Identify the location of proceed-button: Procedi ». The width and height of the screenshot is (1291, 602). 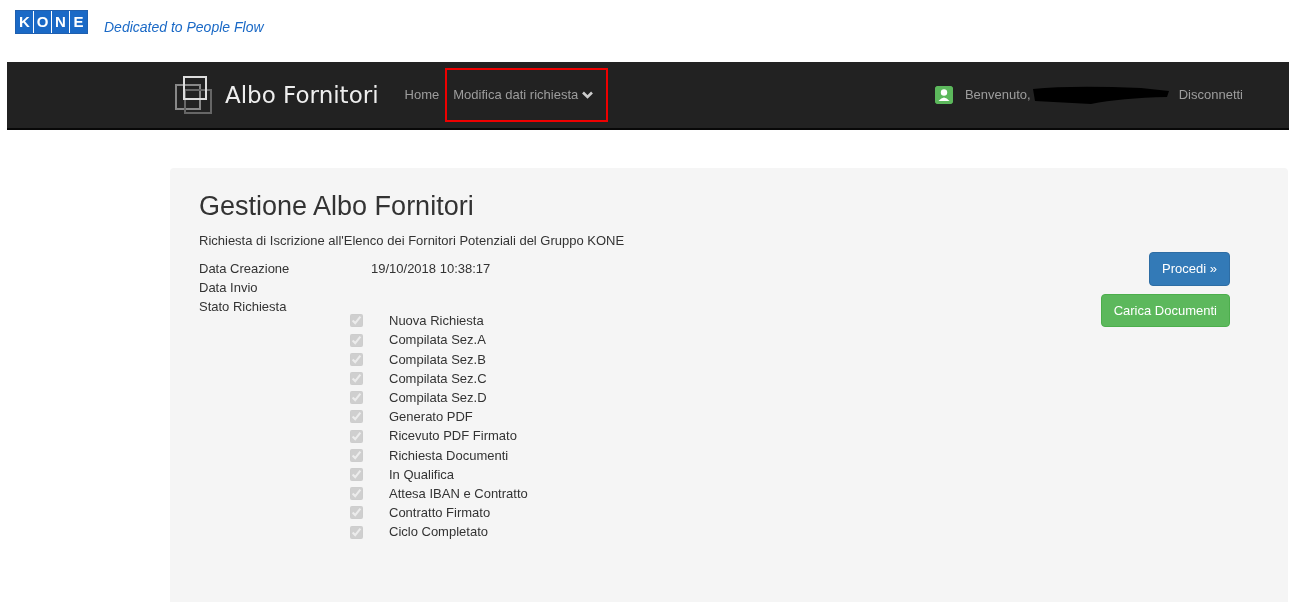
(1189, 269).